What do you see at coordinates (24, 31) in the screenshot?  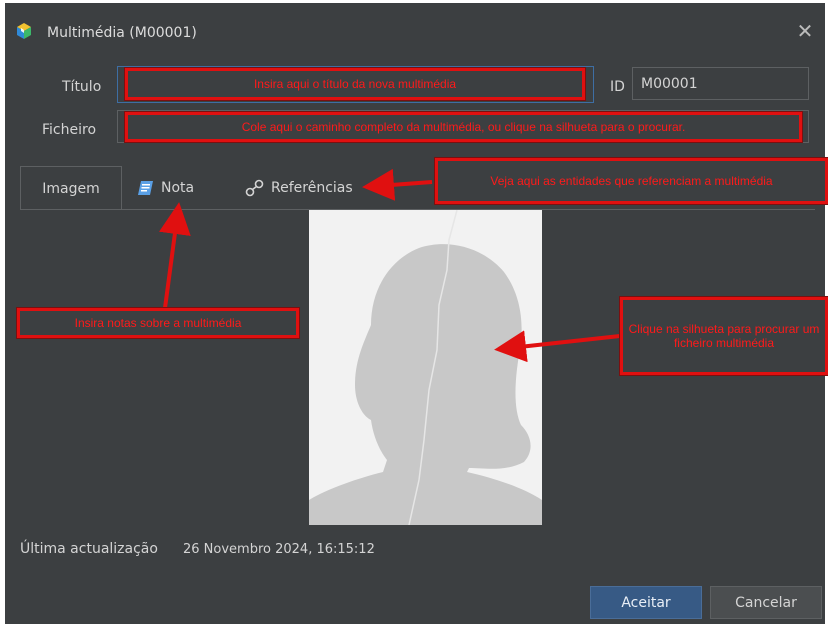 I see `app-cube-icon` at bounding box center [24, 31].